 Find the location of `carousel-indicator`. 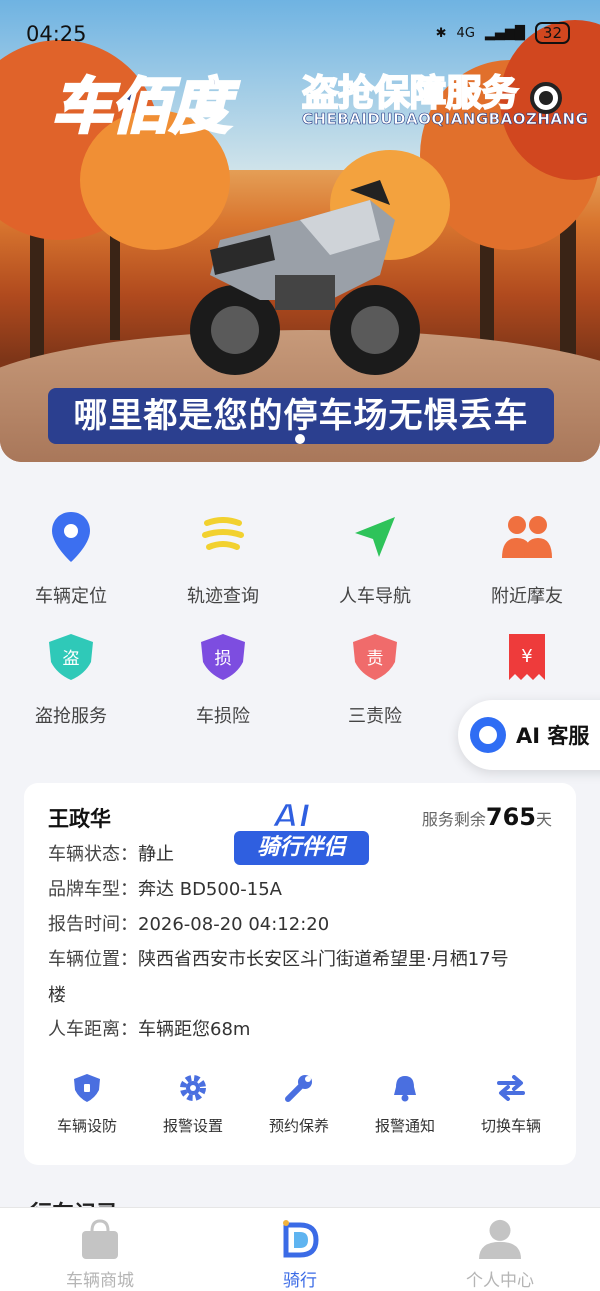

carousel-indicator is located at coordinates (300, 439).